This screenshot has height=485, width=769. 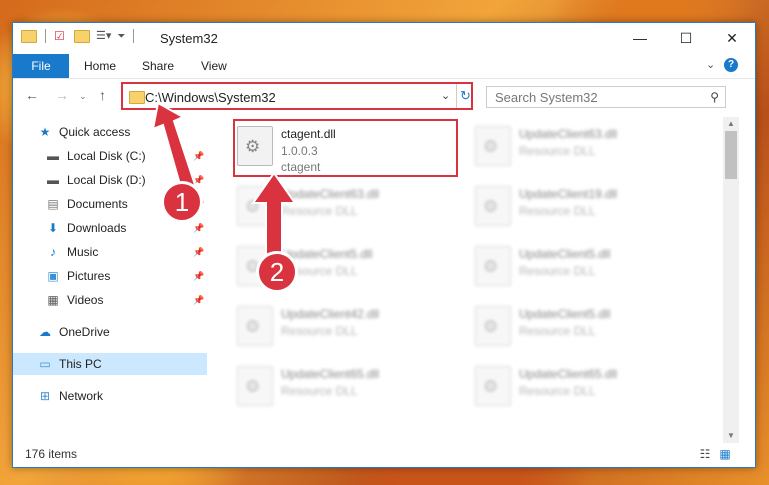 I want to click on details-view-icon: ☷, so click(x=705, y=454).